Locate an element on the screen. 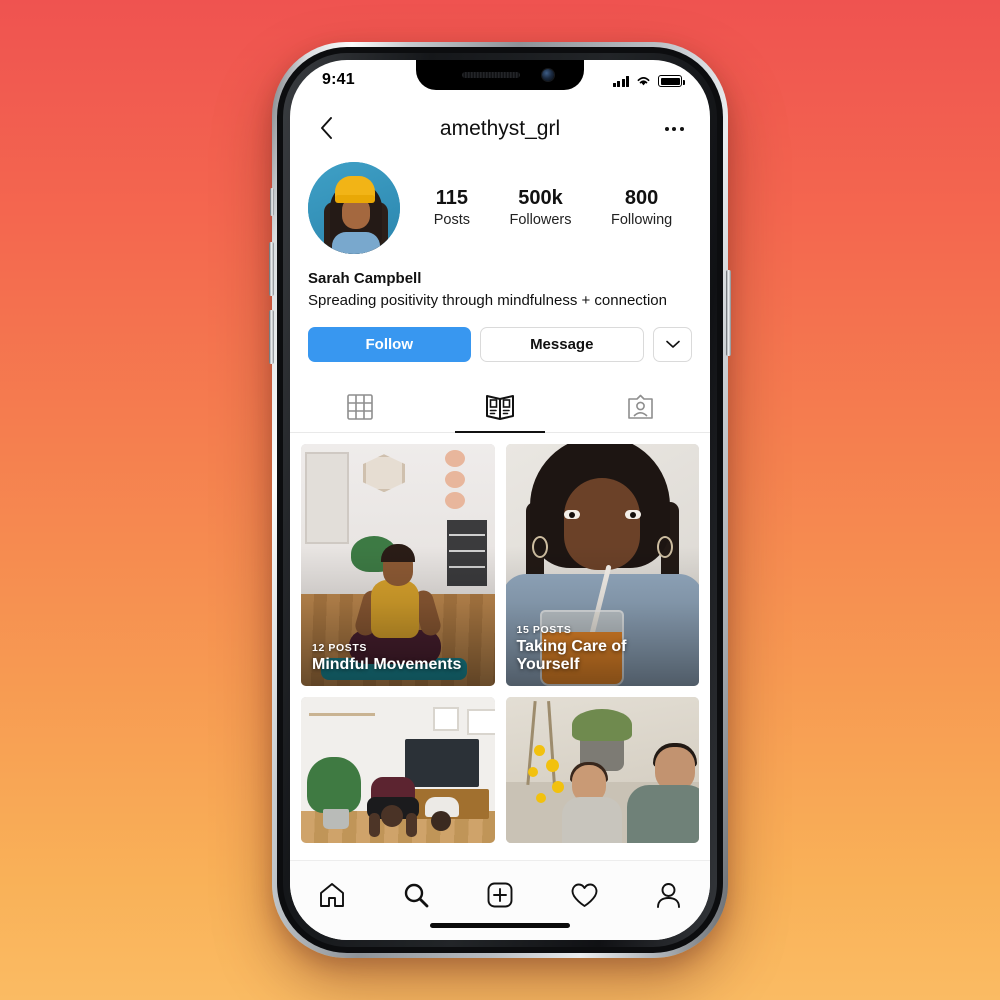 The image size is (1000, 1000). tagged-person-icon is located at coordinates (640, 406).